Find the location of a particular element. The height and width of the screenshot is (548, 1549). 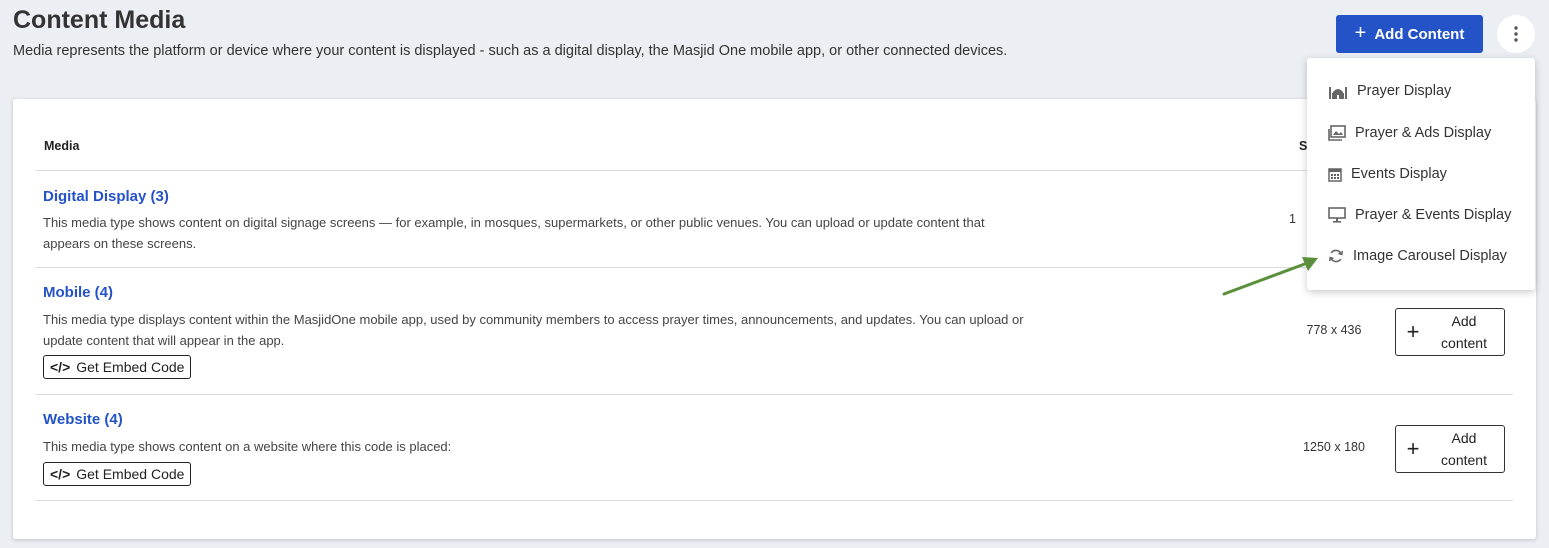

get-embed-code-button-website: </> Get Embed Code is located at coordinates (117, 474).